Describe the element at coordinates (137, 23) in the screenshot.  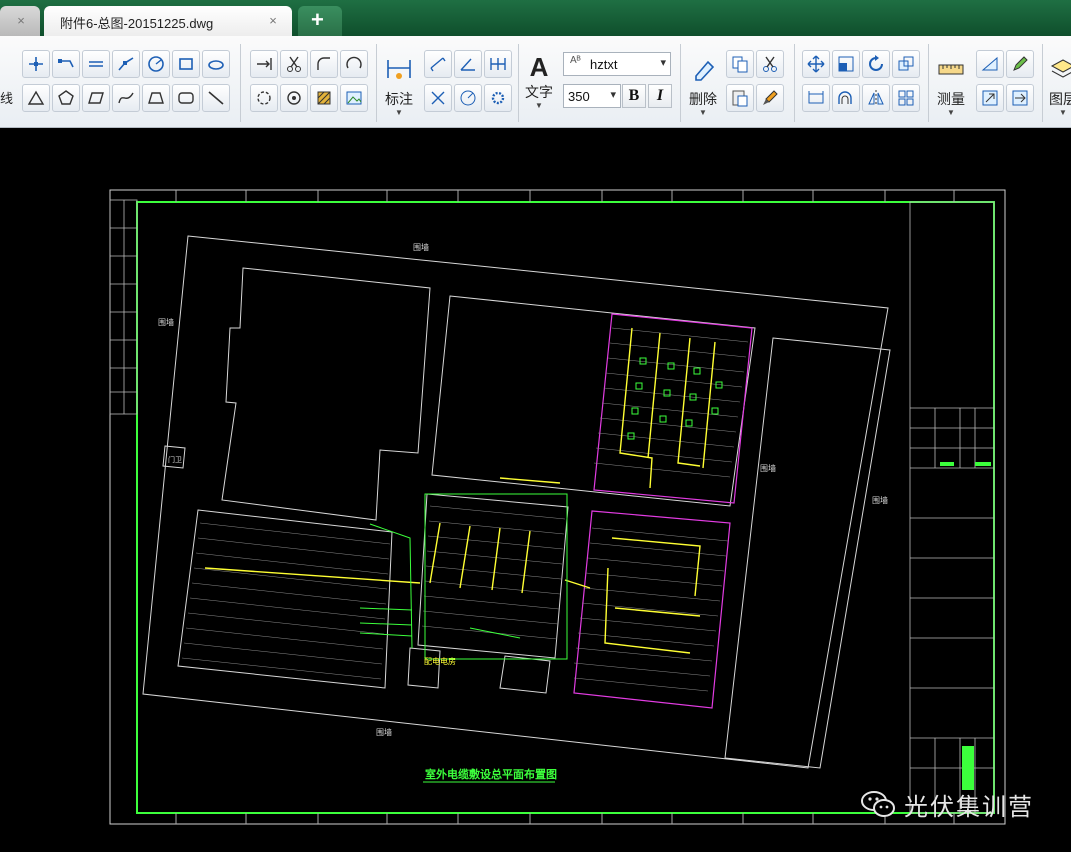
I see `tab-title: 附件6-总图-20151225.dwg` at that location.